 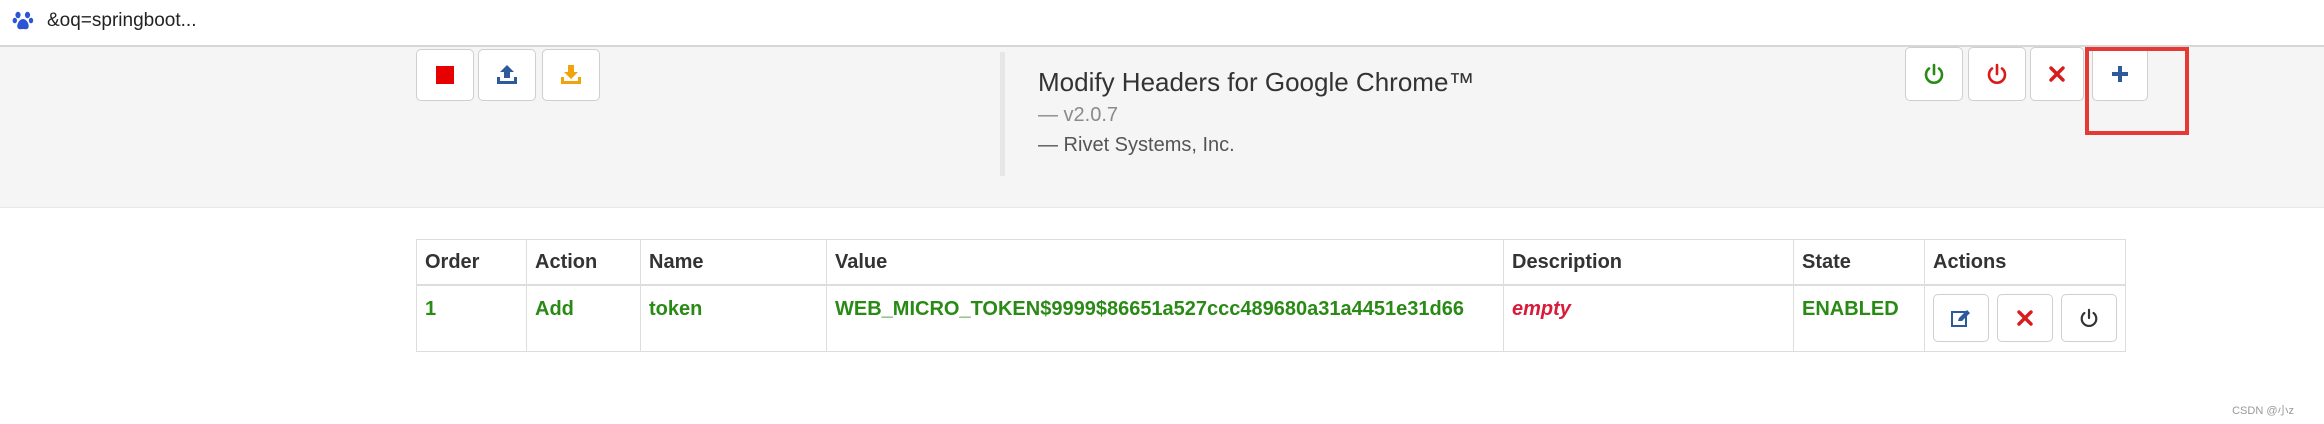 I want to click on toggle-row-button, so click(x=2089, y=318).